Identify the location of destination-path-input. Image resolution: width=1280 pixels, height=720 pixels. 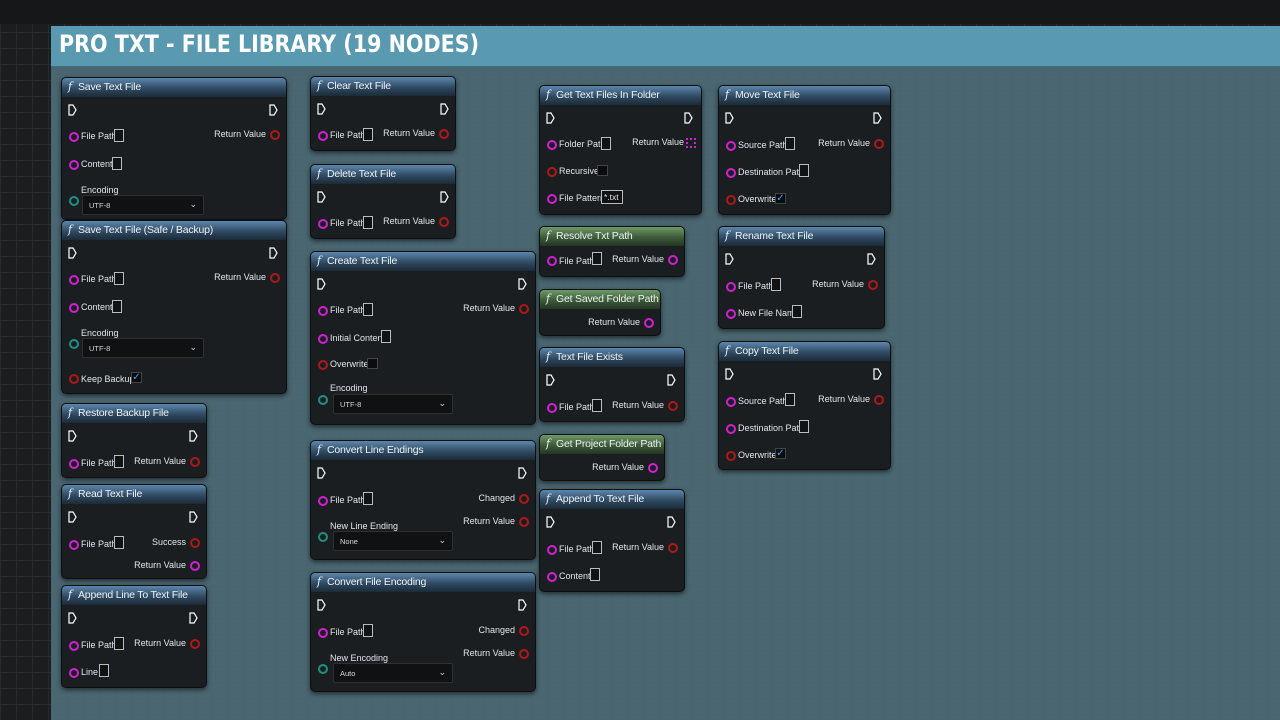
(804, 170).